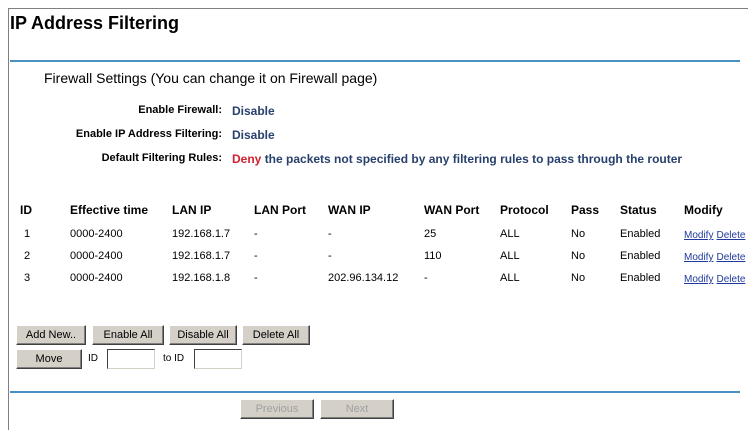 This screenshot has height=430, width=748. Describe the element at coordinates (524, 210) in the screenshot. I see `col-header-protocol: Protocol` at that location.